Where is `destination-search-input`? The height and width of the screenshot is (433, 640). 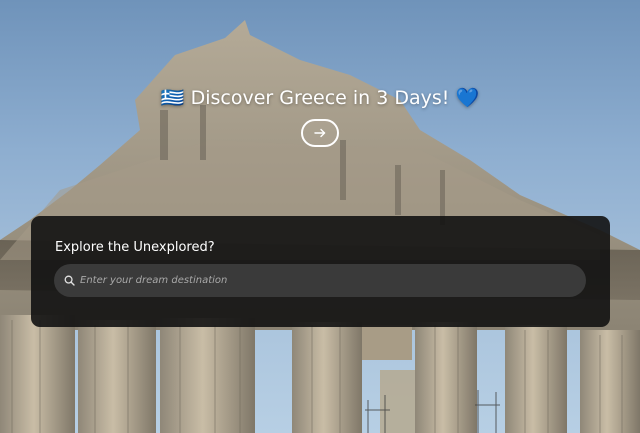 destination-search-input is located at coordinates (333, 280).